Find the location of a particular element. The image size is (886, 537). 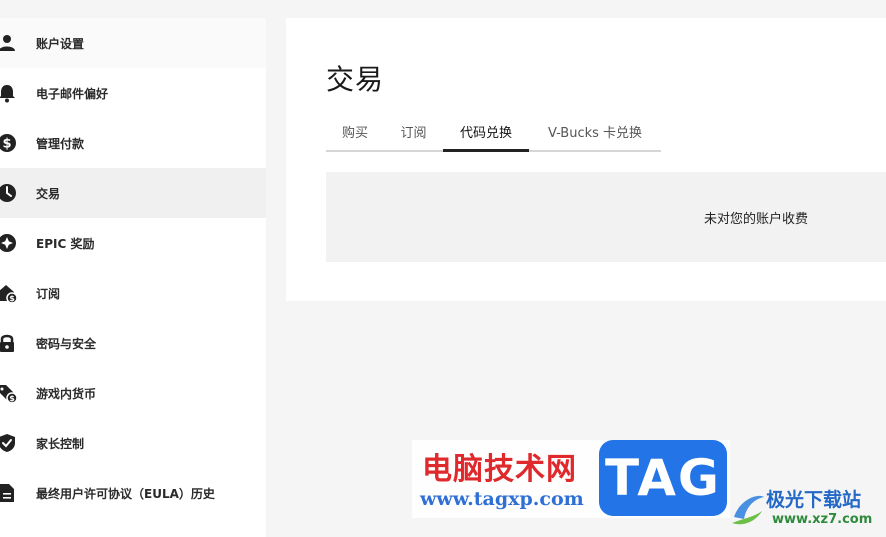

corner-logo-name: 极光下载站 is located at coordinates (814, 500).